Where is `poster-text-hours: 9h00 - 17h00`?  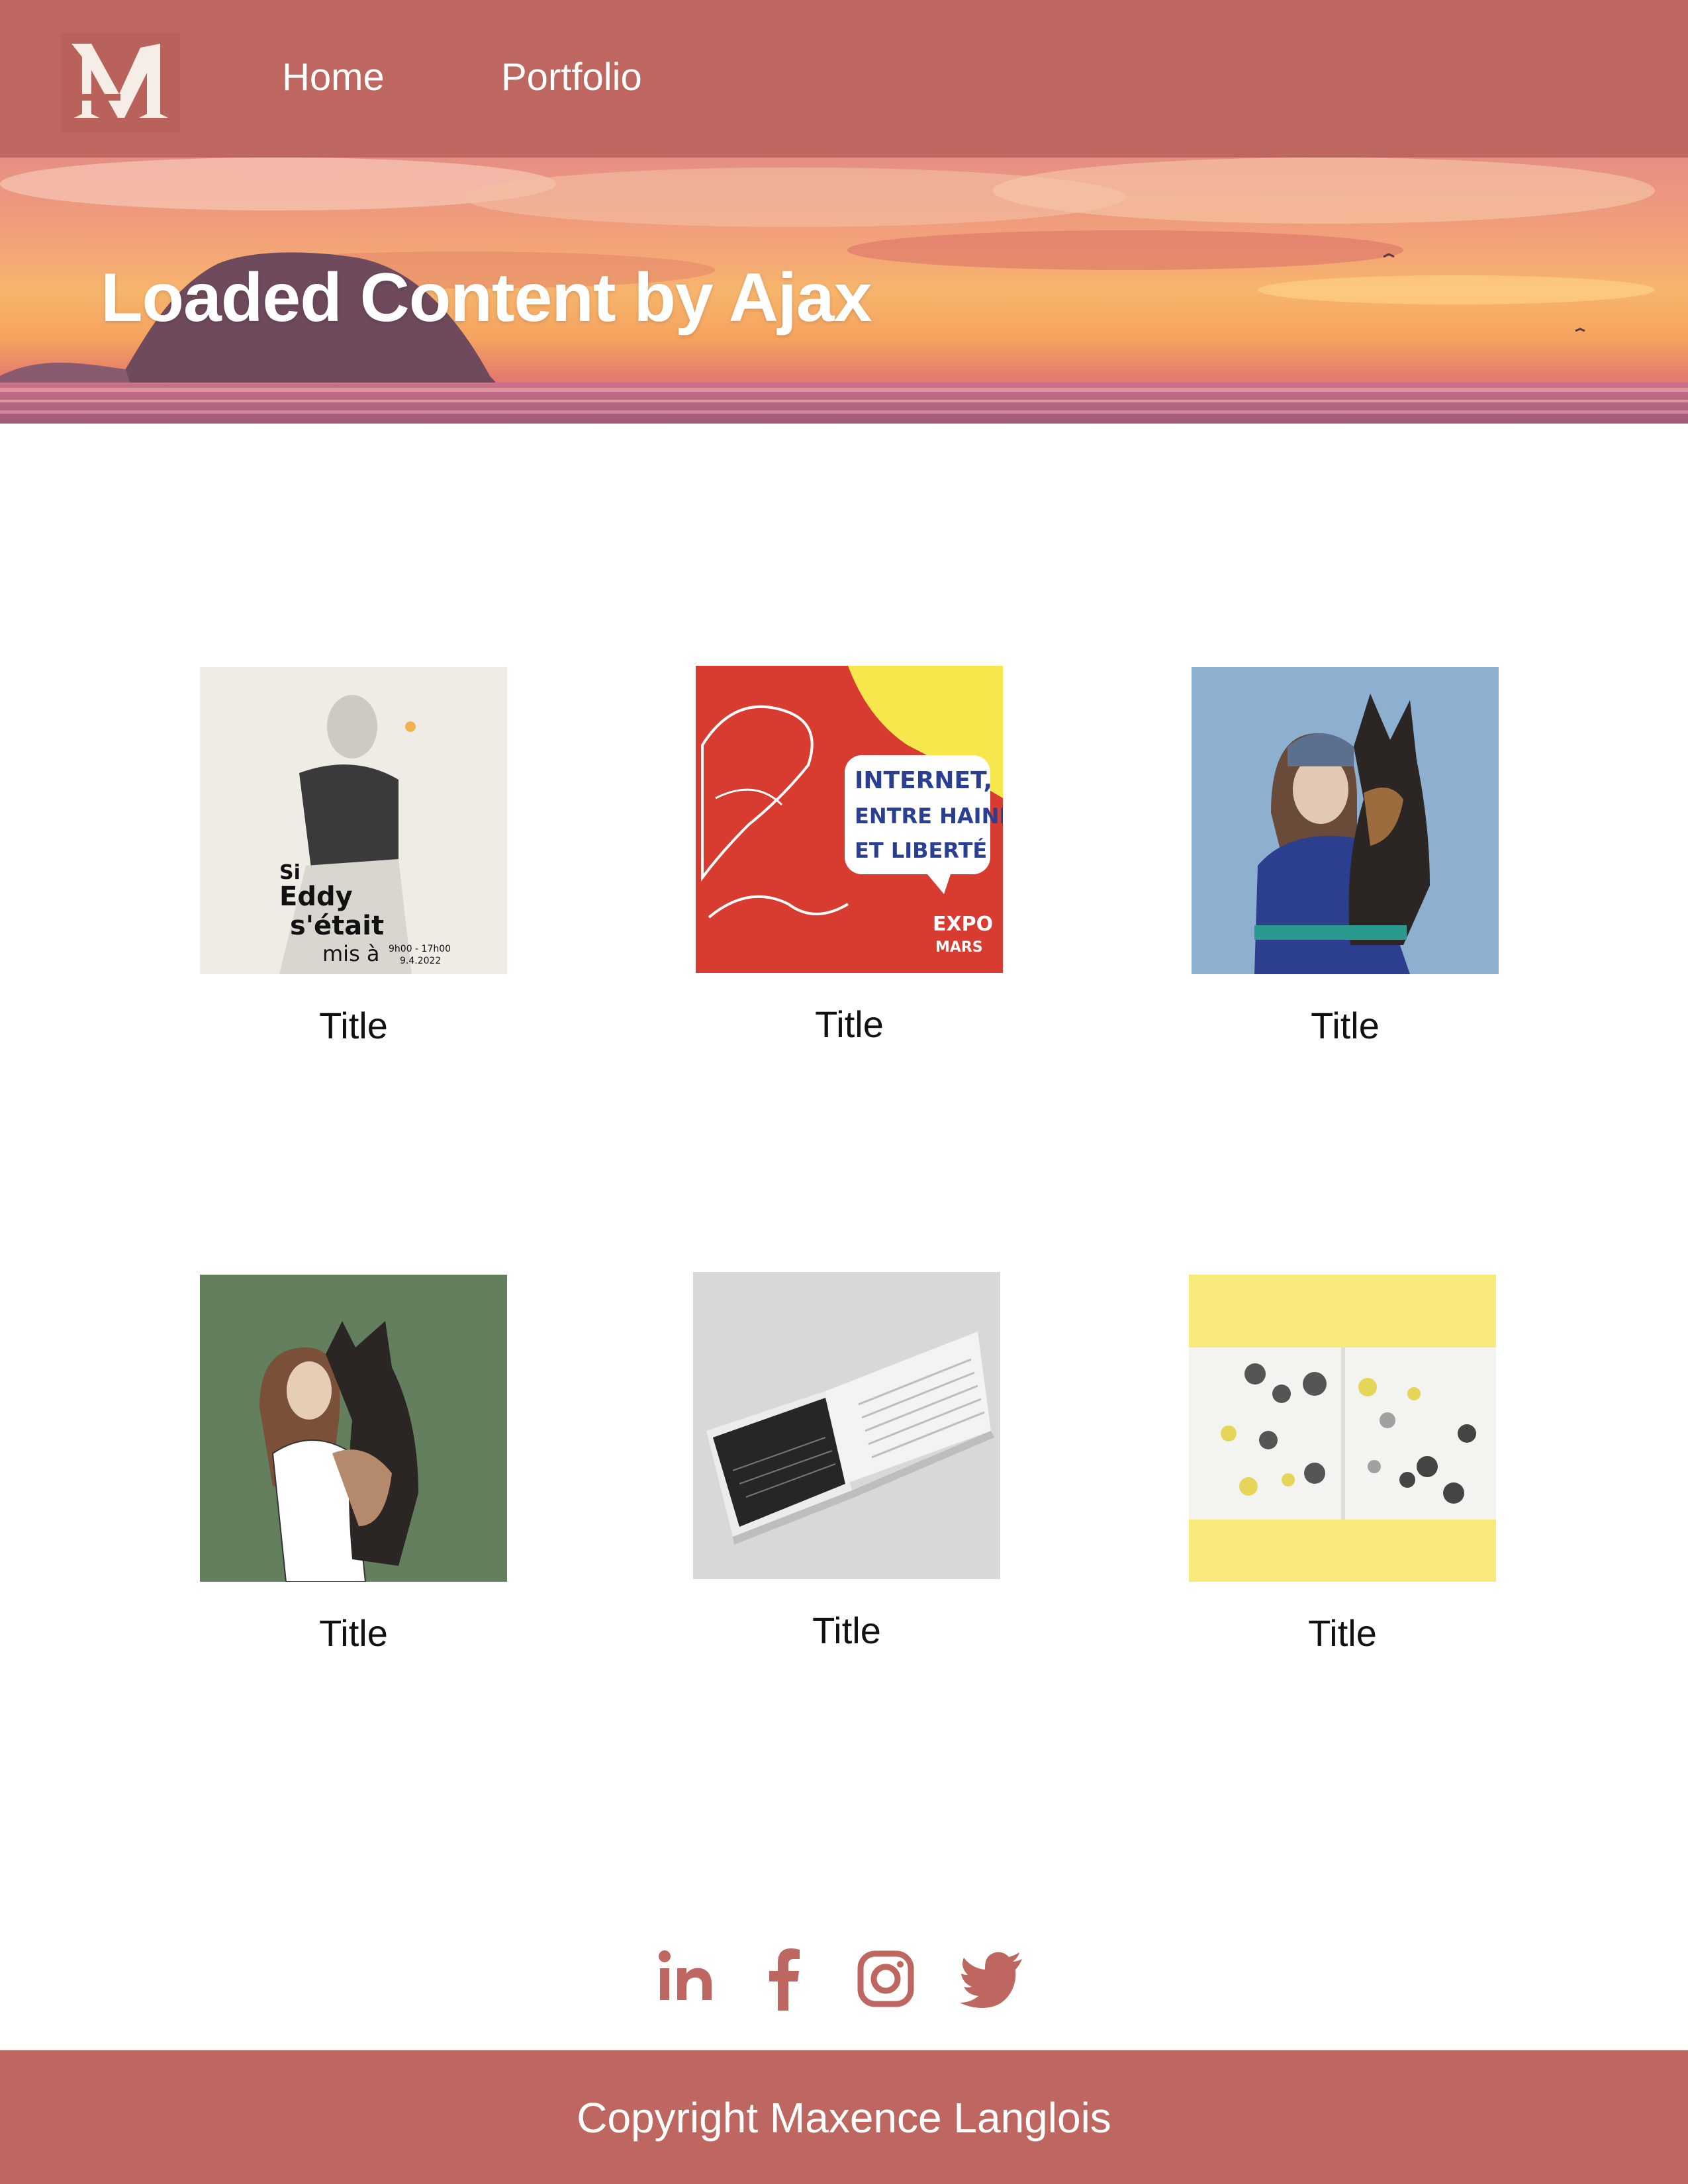 poster-text-hours: 9h00 - 17h00 is located at coordinates (420, 949).